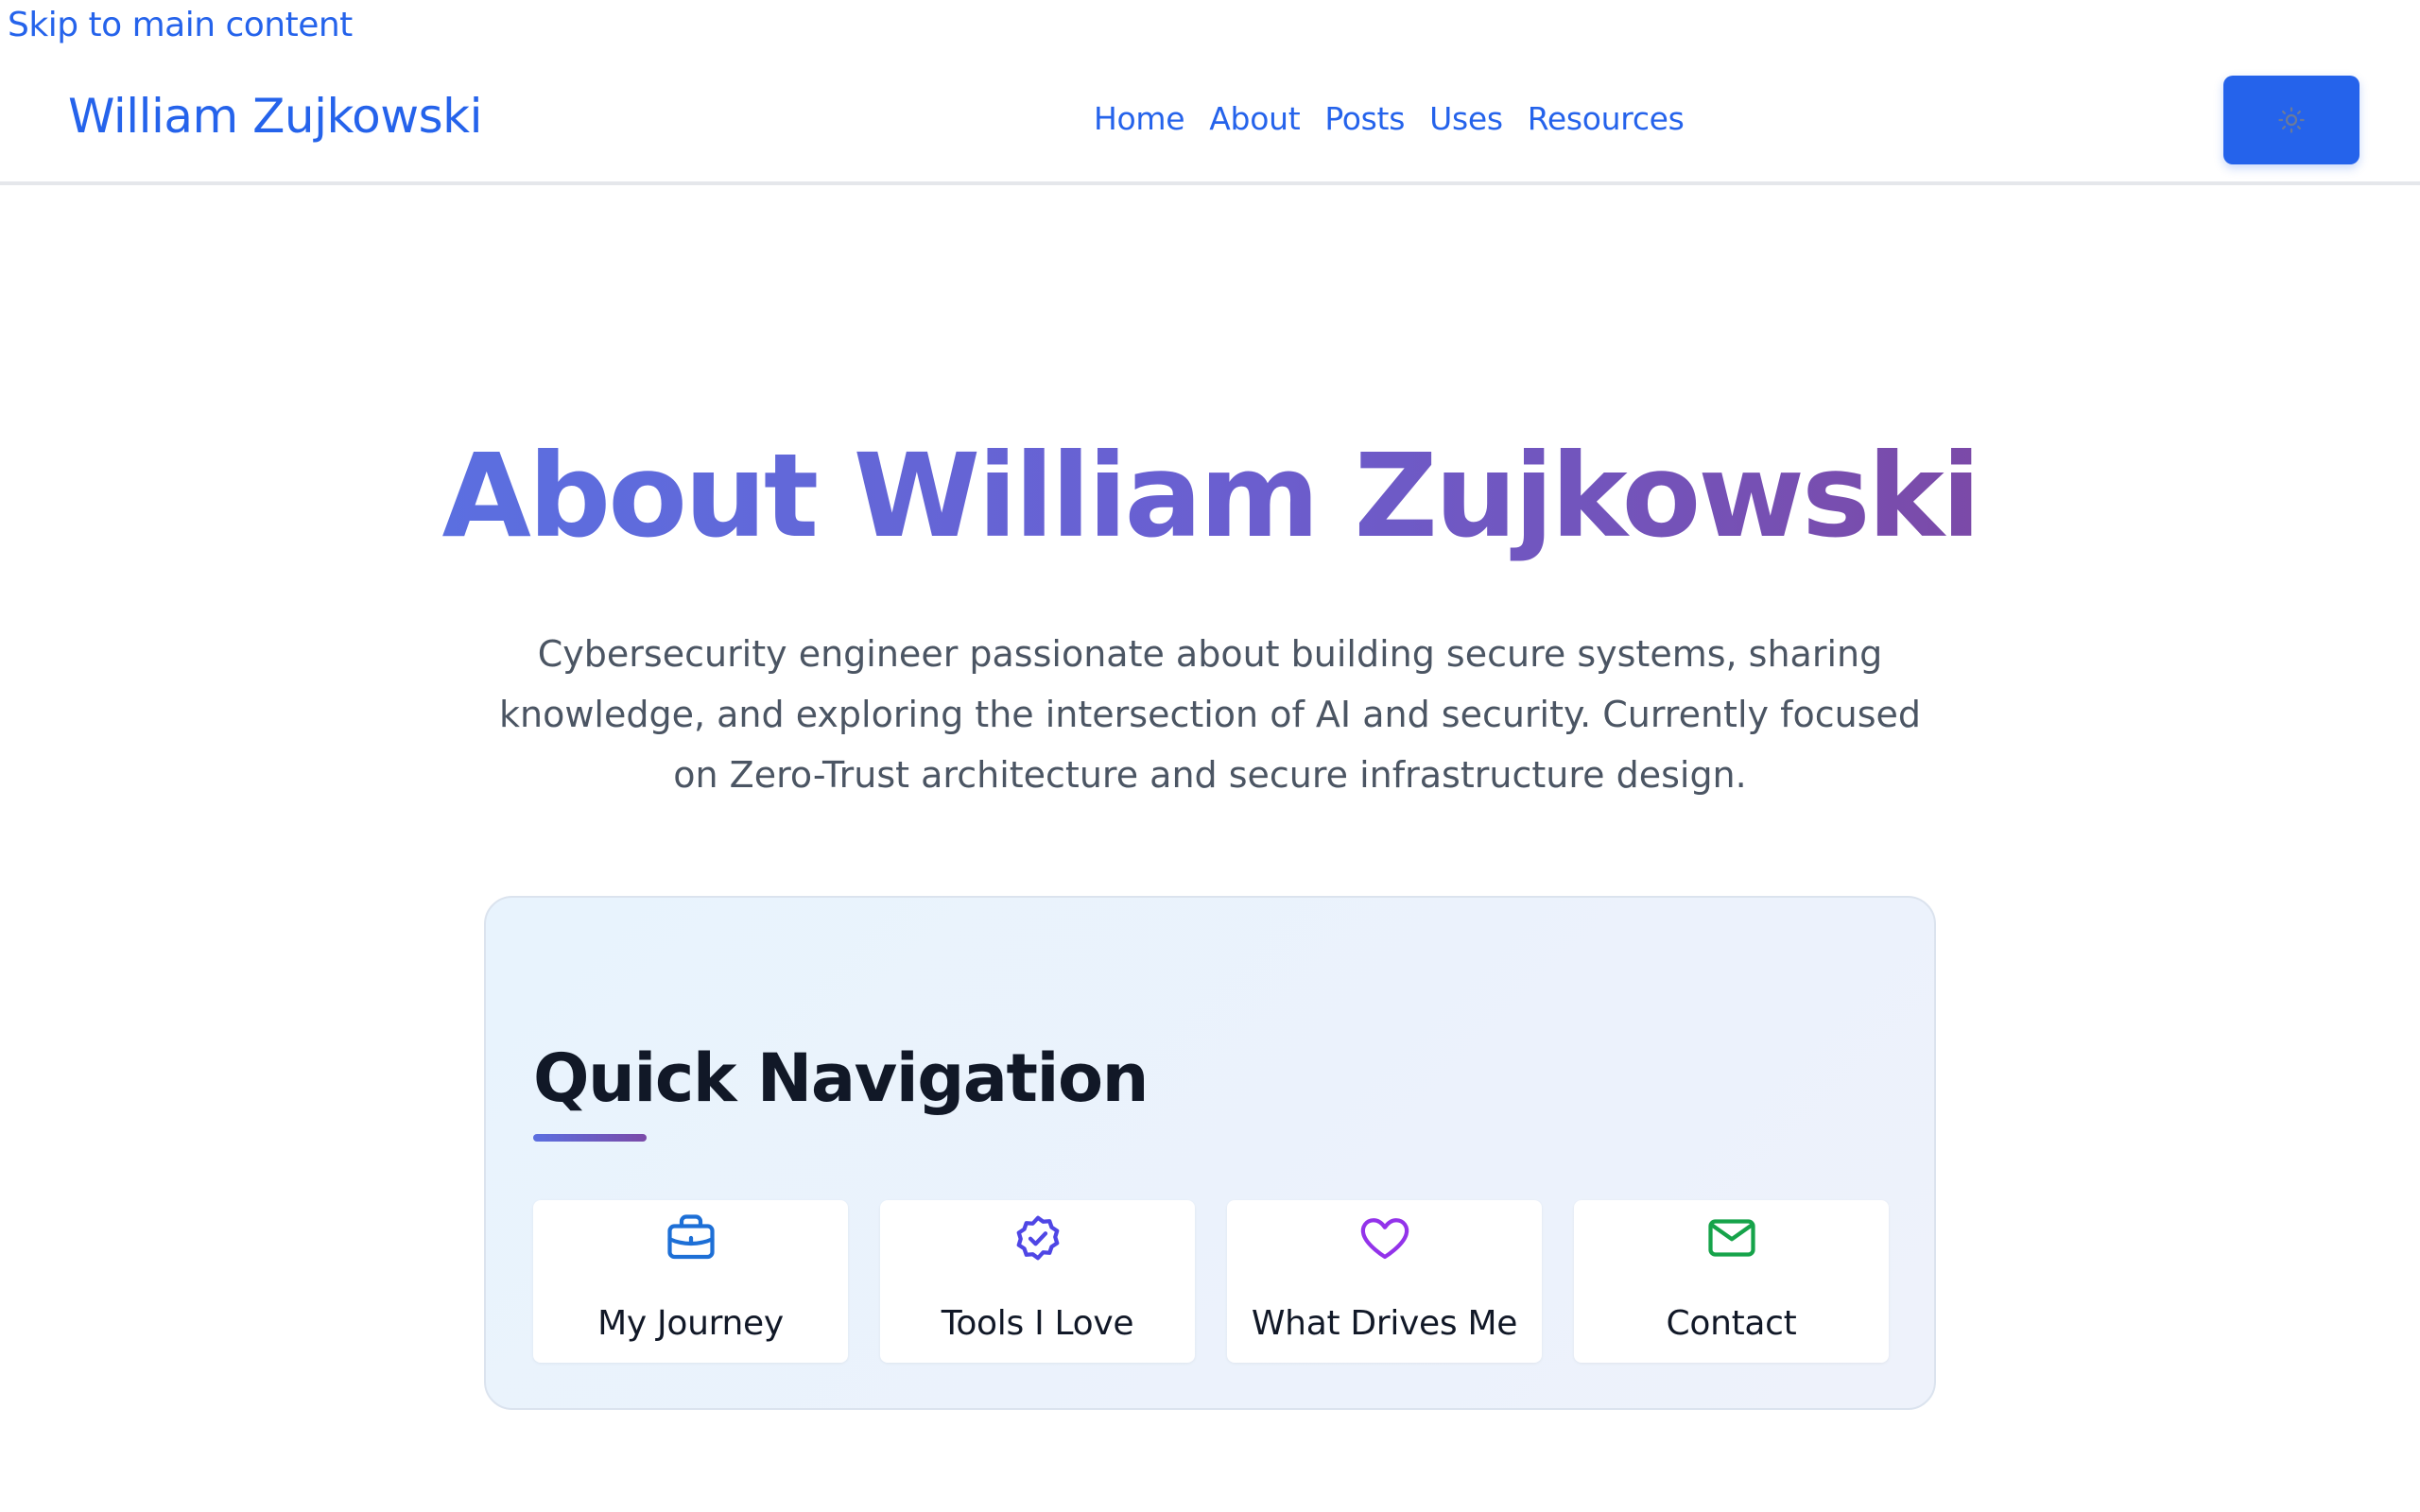 This screenshot has width=2420, height=1512. Describe the element at coordinates (1364, 118) in the screenshot. I see `nav-link-posts: Posts` at that location.